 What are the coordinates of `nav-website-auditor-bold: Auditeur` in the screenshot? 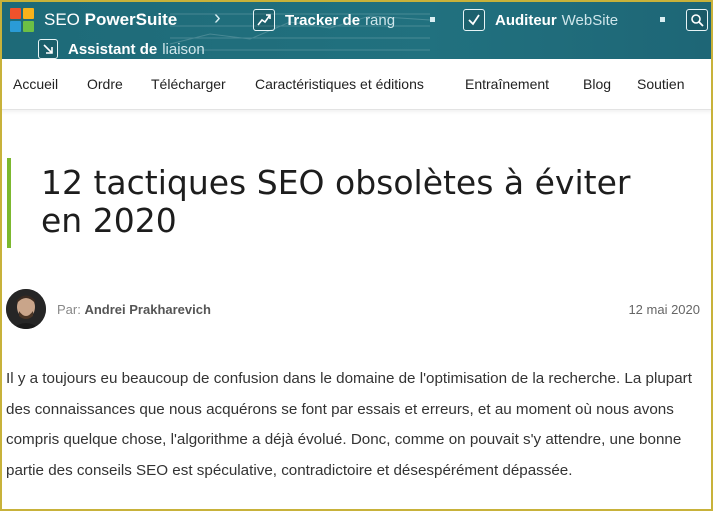 It's located at (526, 20).